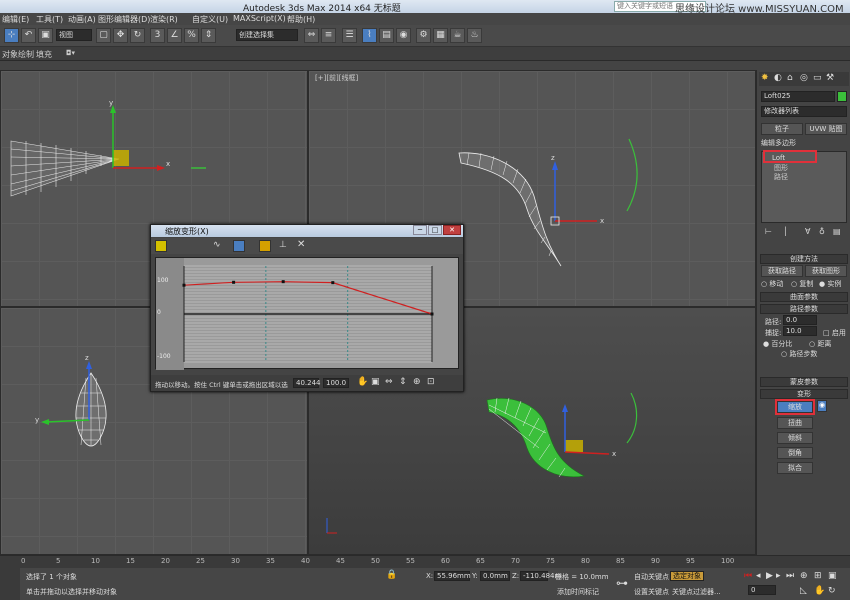 The width and height of the screenshot is (850, 600). I want to click on schematic-icon: ▤, so click(386, 35).